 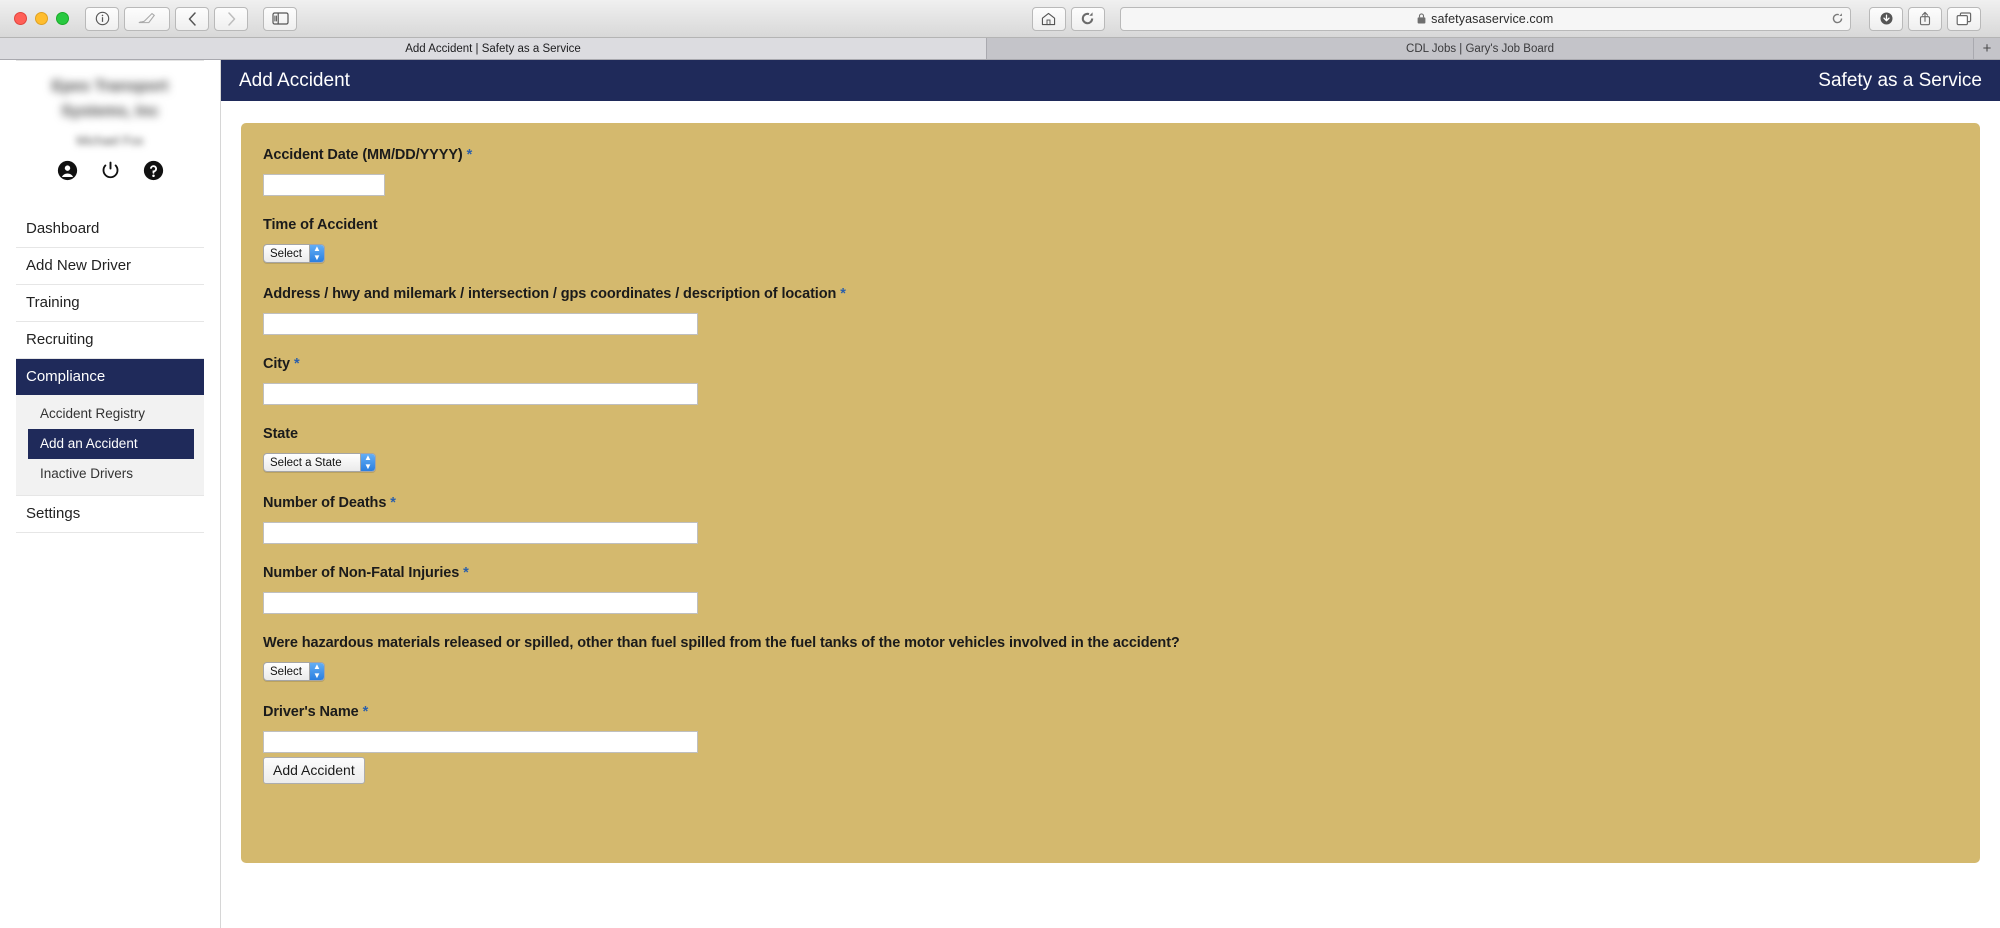 What do you see at coordinates (1087, 18) in the screenshot?
I see `reload-icon` at bounding box center [1087, 18].